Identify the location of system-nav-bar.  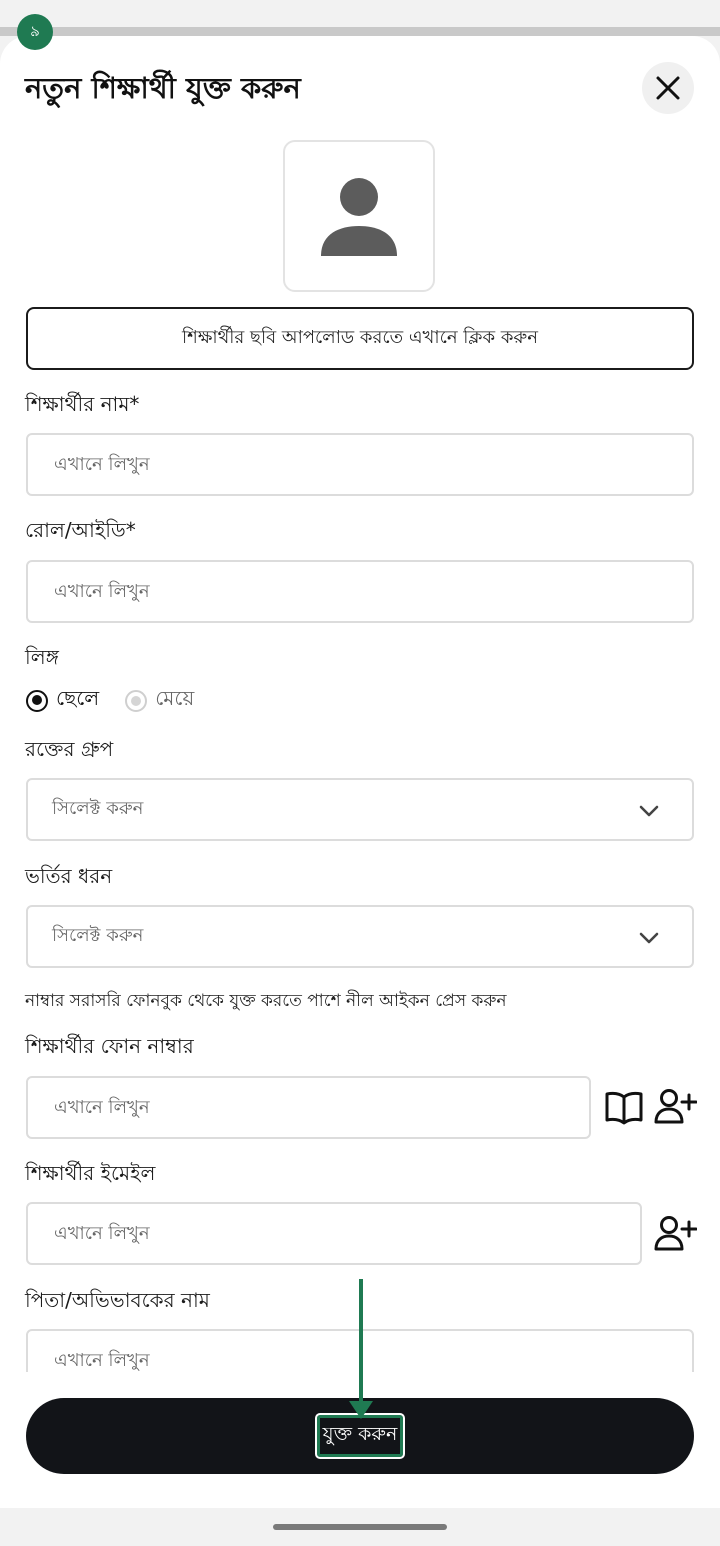
(360, 1527).